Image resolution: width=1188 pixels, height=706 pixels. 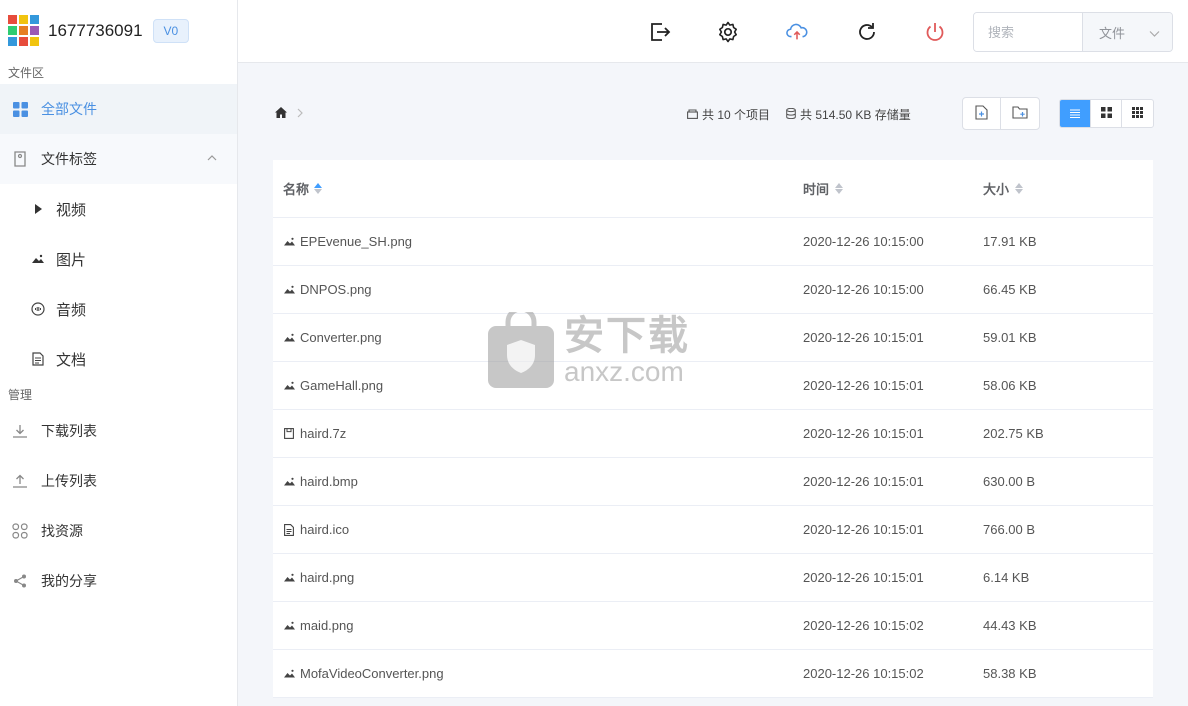 I want to click on cell-name: Converter.png, so click(x=538, y=337).